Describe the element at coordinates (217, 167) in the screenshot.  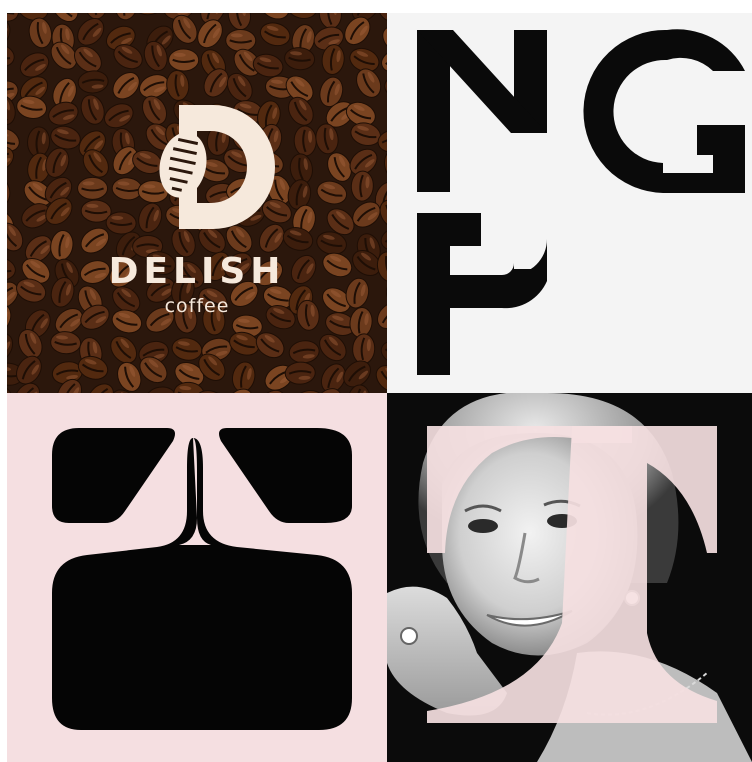
I see `delish-d-logo-icon` at that location.